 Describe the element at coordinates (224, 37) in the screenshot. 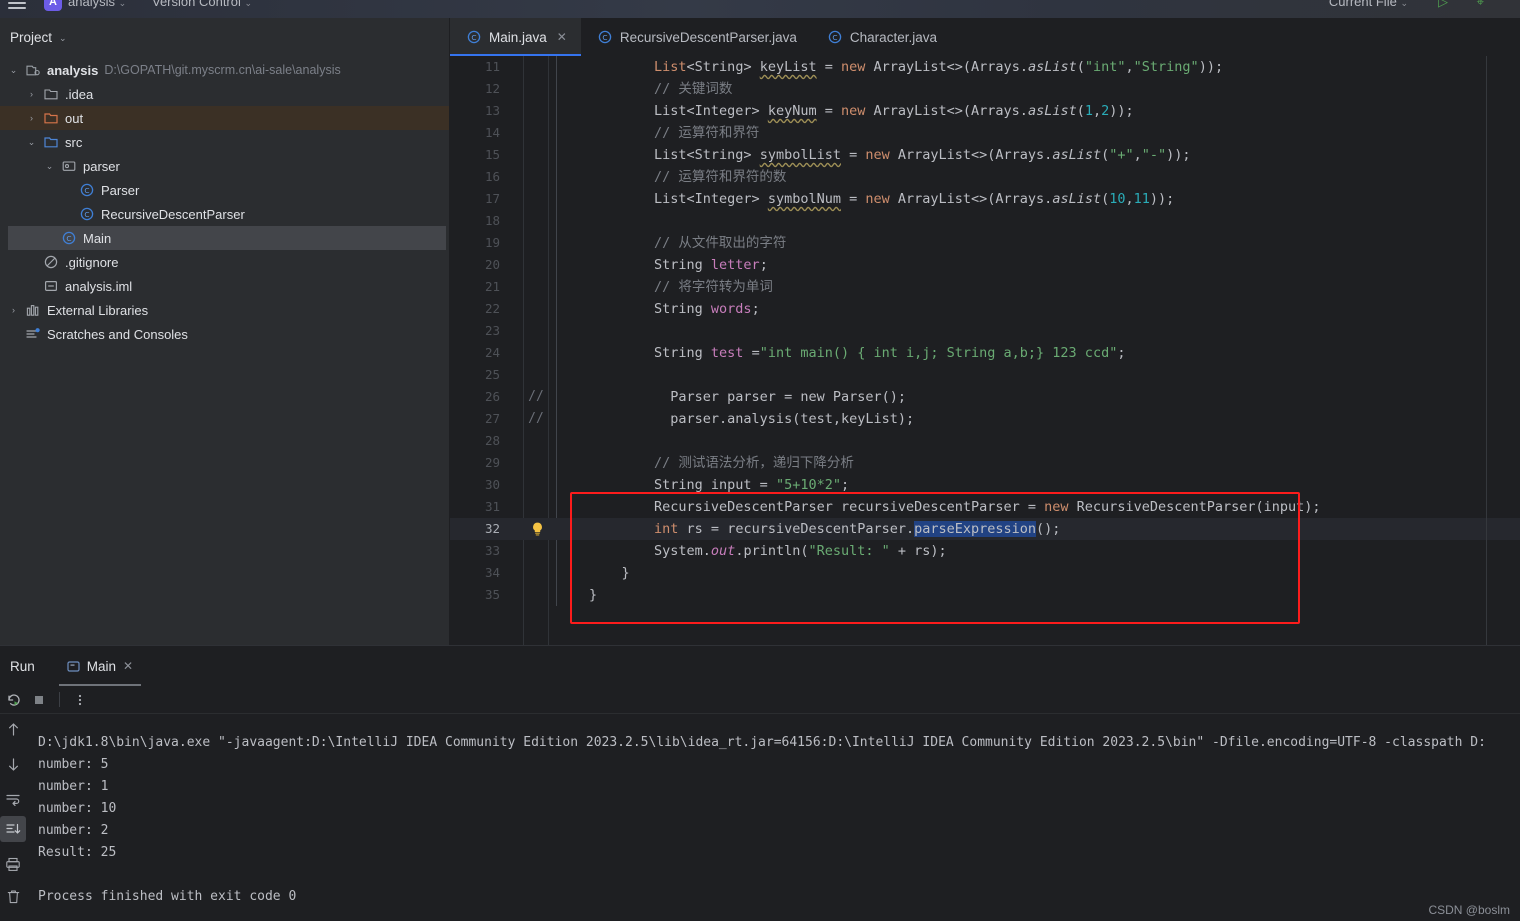

I see `project-panel-header: Project ⌄` at that location.